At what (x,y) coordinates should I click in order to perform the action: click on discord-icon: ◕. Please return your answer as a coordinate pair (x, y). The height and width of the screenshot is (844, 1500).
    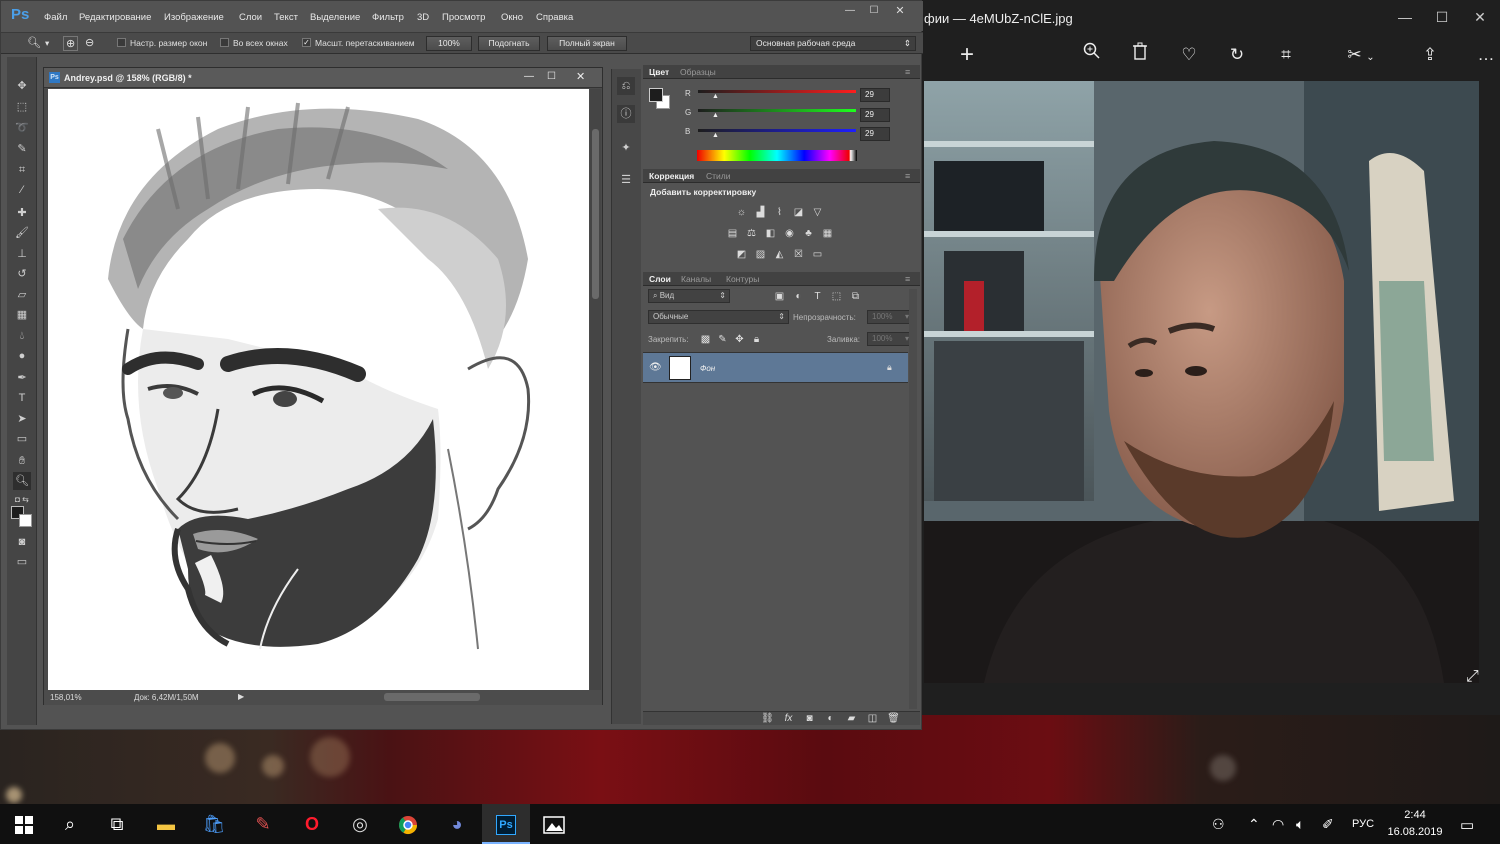
    Looking at the image, I should click on (457, 824).